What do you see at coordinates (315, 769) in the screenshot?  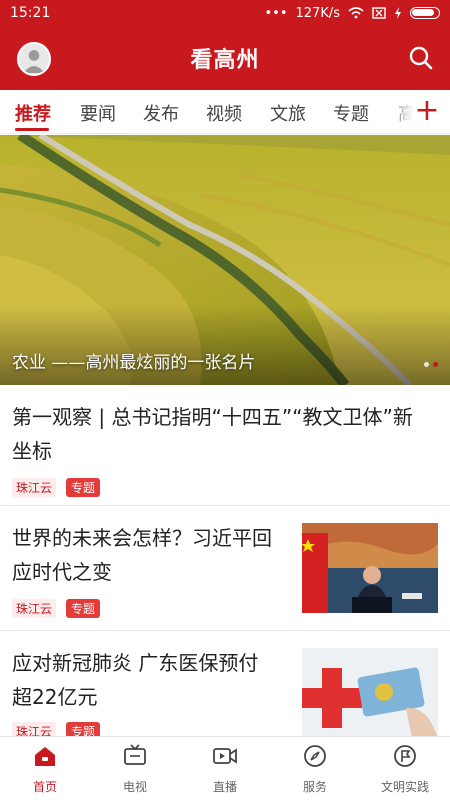 I see `nav-service: 服务` at bounding box center [315, 769].